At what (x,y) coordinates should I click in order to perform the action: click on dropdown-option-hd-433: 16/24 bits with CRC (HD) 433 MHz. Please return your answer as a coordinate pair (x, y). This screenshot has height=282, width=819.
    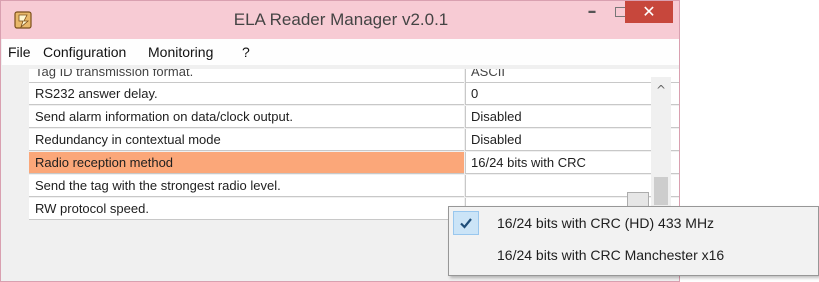
    Looking at the image, I should click on (633, 223).